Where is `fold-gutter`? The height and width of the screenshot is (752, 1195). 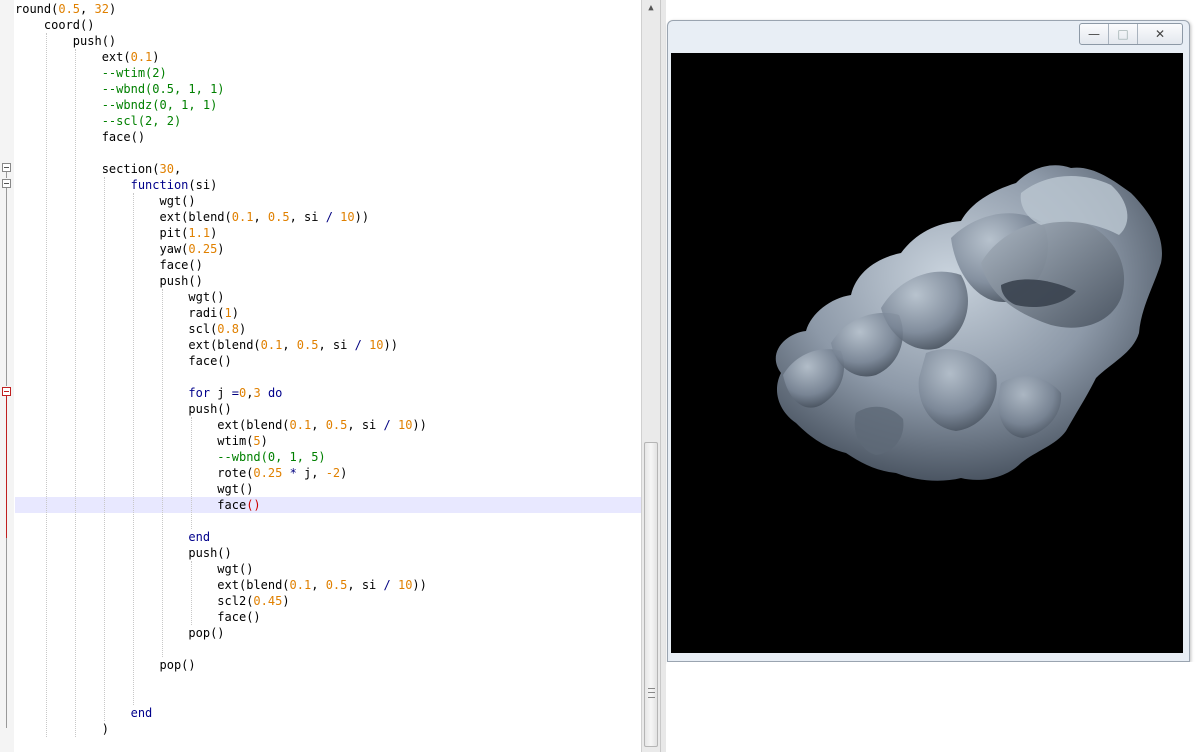
fold-gutter is located at coordinates (7, 376).